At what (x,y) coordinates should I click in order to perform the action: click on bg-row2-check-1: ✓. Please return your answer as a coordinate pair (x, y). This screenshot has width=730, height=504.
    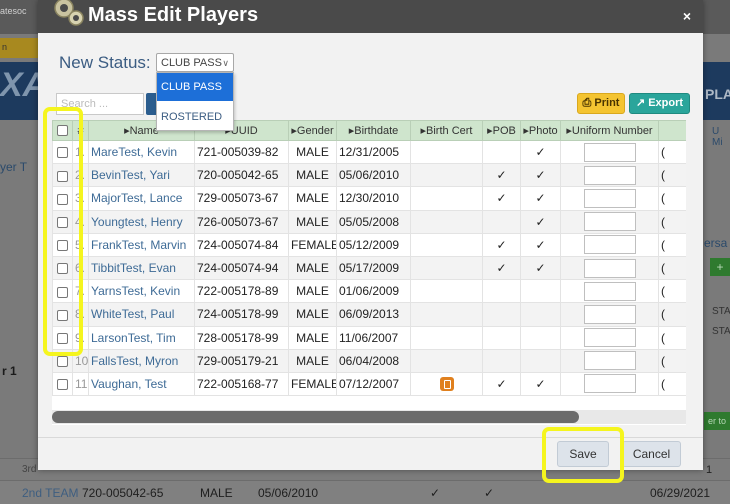
    Looking at the image, I should click on (435, 493).